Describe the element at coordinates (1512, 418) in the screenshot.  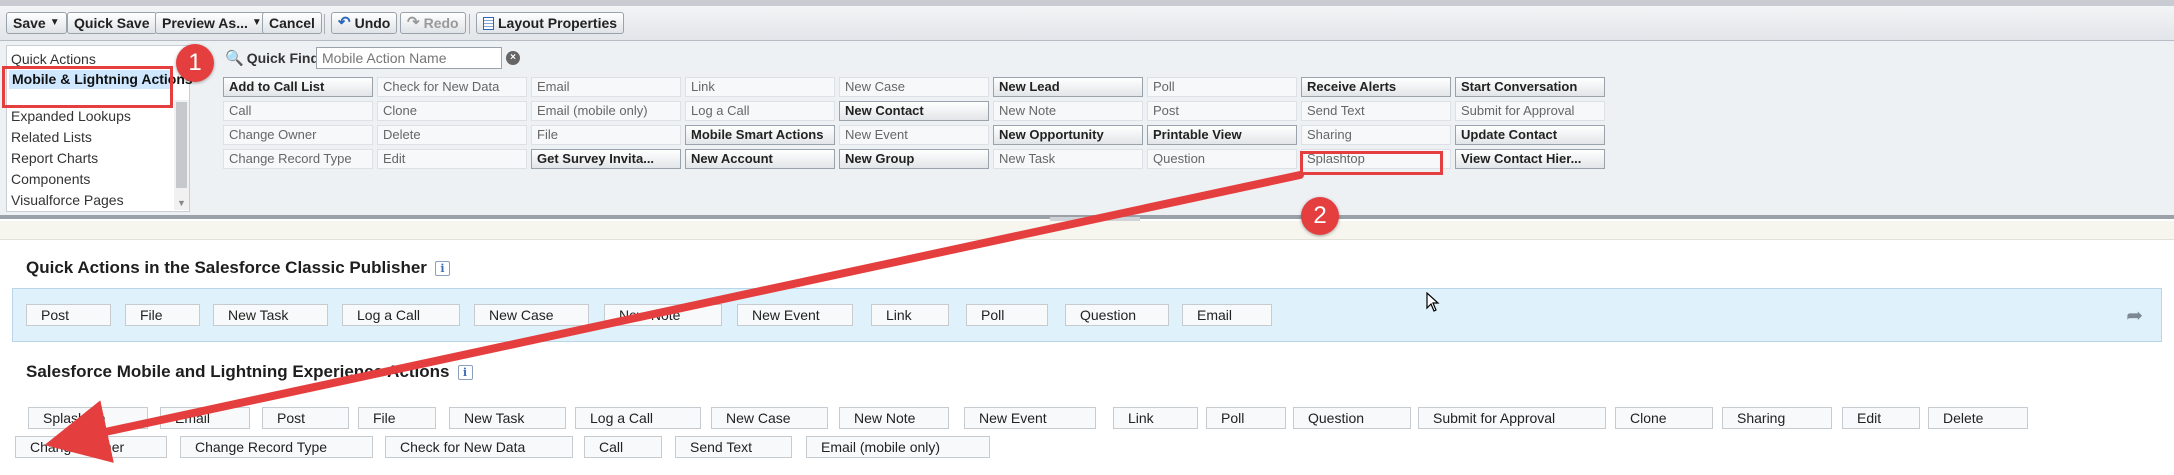
I see `mobile-action-item: Submit for Approval` at that location.